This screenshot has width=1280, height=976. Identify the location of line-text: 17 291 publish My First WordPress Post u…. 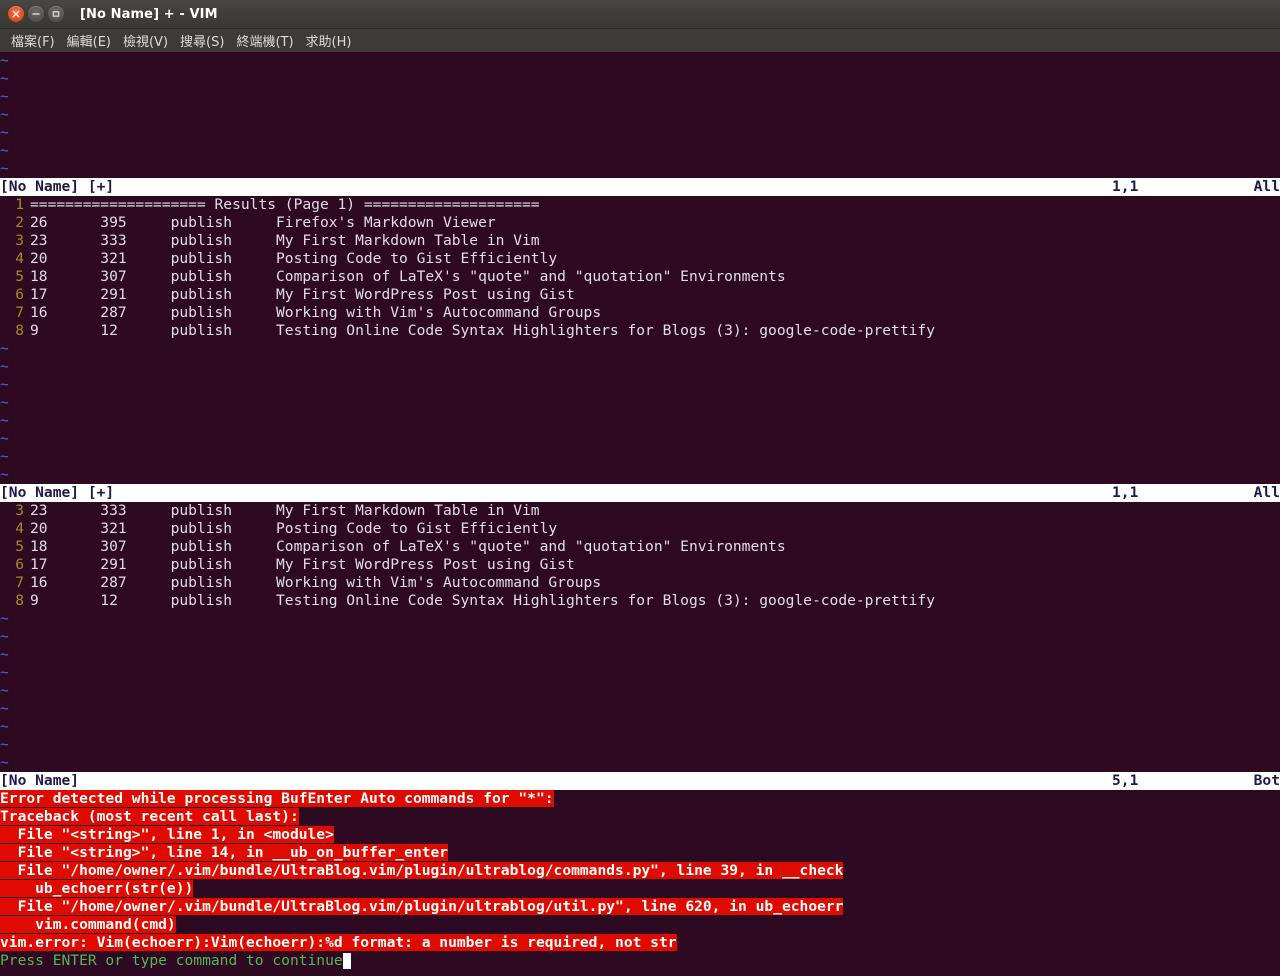
(302, 294).